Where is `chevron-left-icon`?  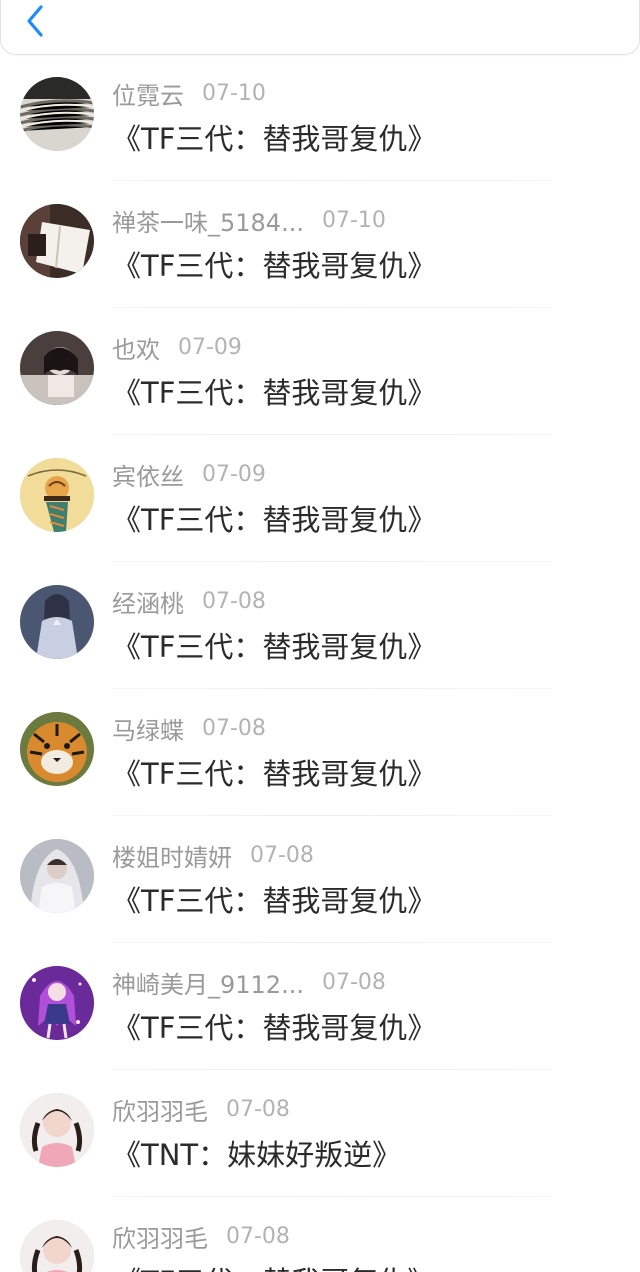
chevron-left-icon is located at coordinates (35, 21).